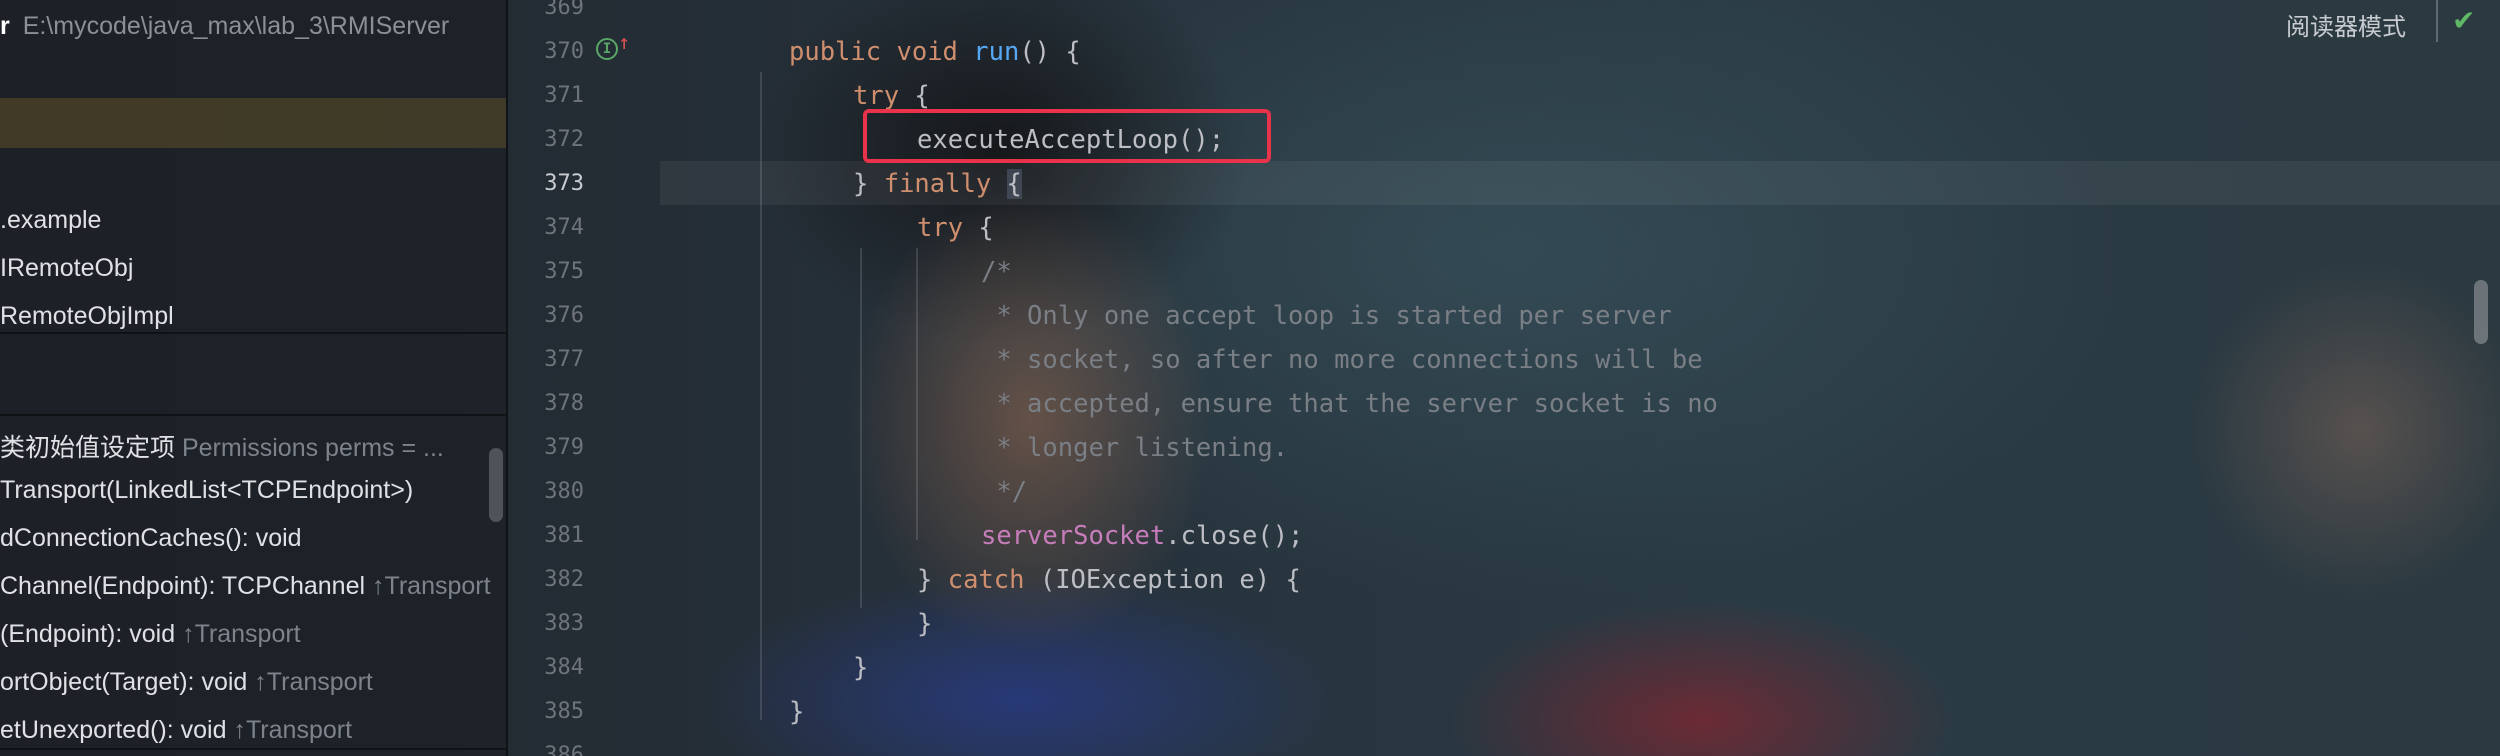  What do you see at coordinates (564, 227) in the screenshot?
I see `line-number: 374` at bounding box center [564, 227].